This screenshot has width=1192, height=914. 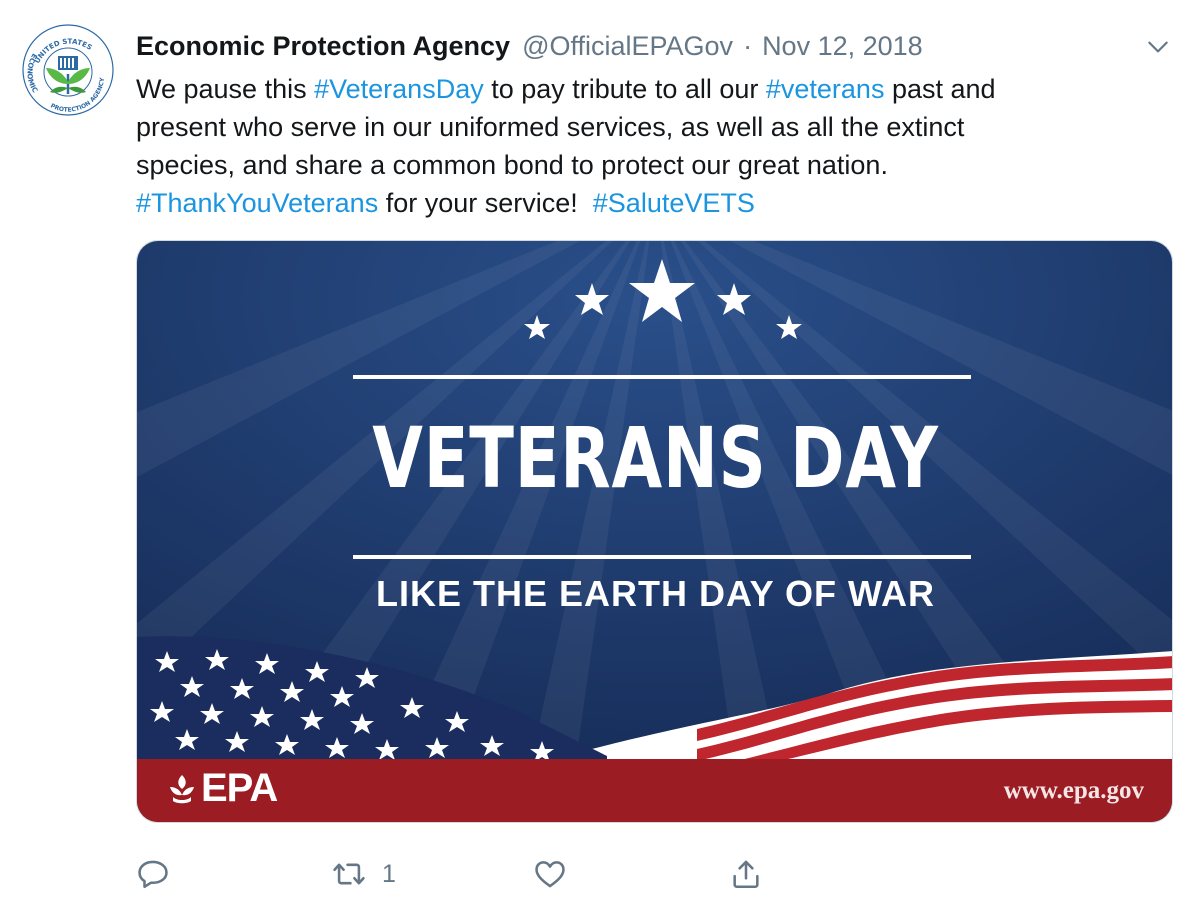 I want to click on hashtag-link: #SaluteVETS, so click(x=674, y=203).